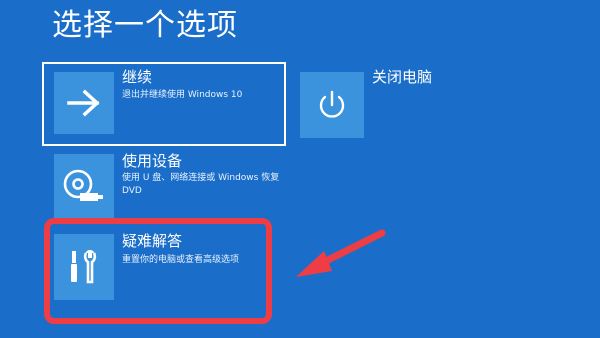 The image size is (600, 338). What do you see at coordinates (137, 77) in the screenshot?
I see `continue-title: 继续` at bounding box center [137, 77].